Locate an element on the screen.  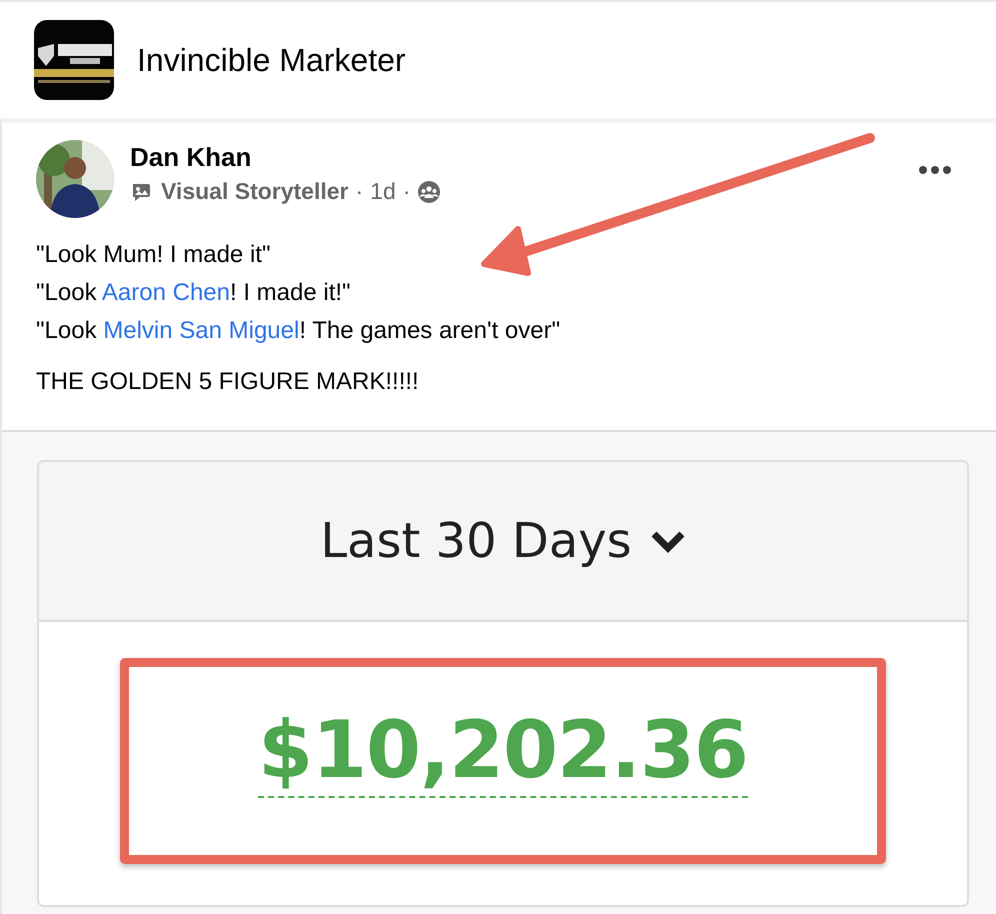
post-text-line: "Look Aaron Chen! I made it!" is located at coordinates (194, 293).